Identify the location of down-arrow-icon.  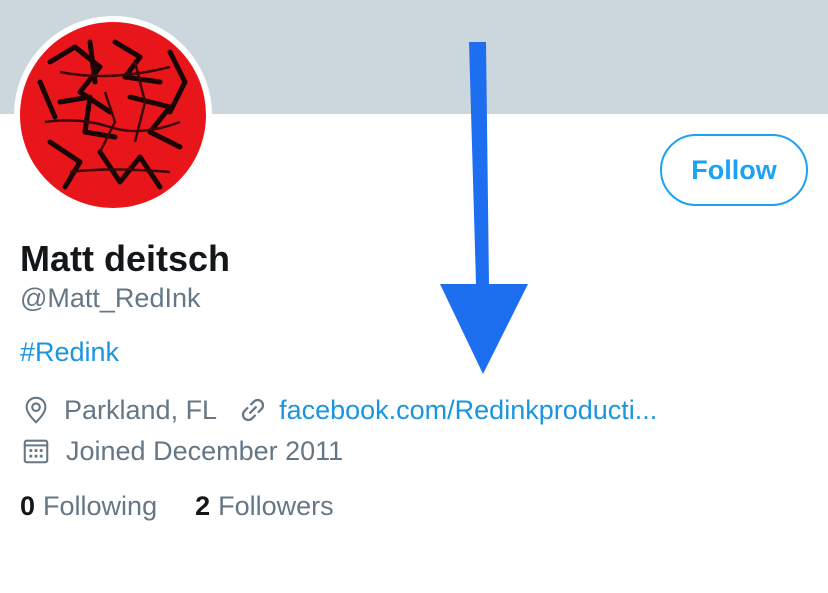
(484, 208).